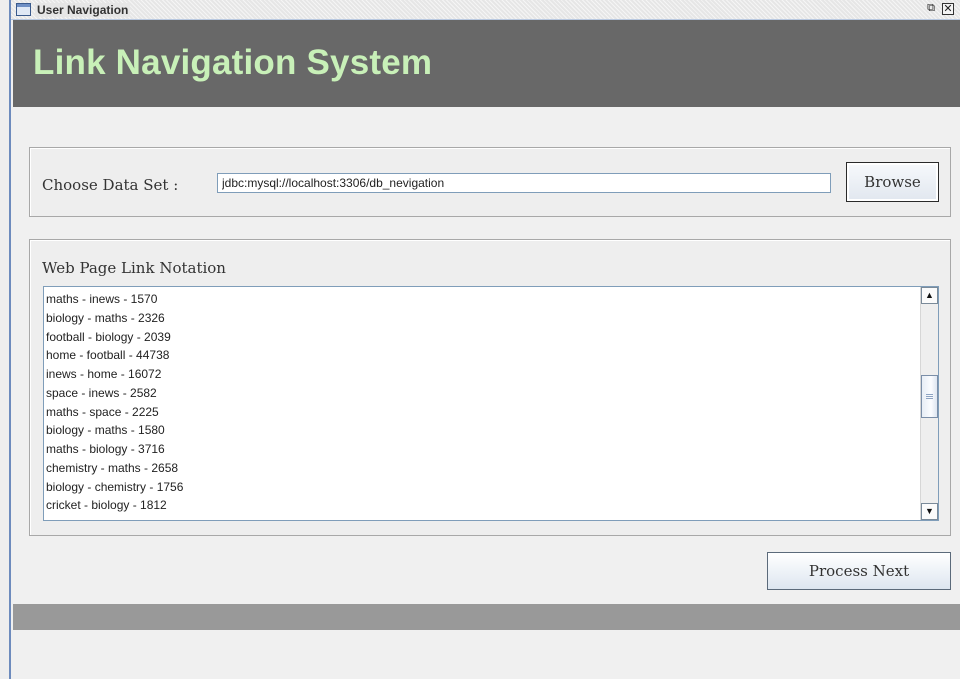 Image resolution: width=960 pixels, height=679 pixels. What do you see at coordinates (481, 505) in the screenshot?
I see `list-item: cricket - biology - 1812` at bounding box center [481, 505].